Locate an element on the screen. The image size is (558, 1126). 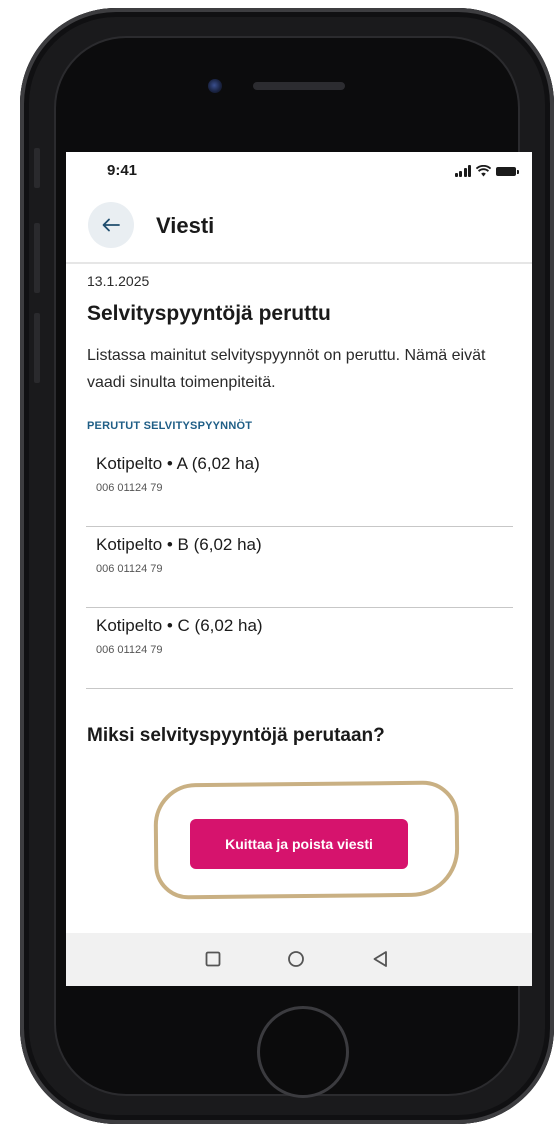
battery-icon is located at coordinates (507, 171).